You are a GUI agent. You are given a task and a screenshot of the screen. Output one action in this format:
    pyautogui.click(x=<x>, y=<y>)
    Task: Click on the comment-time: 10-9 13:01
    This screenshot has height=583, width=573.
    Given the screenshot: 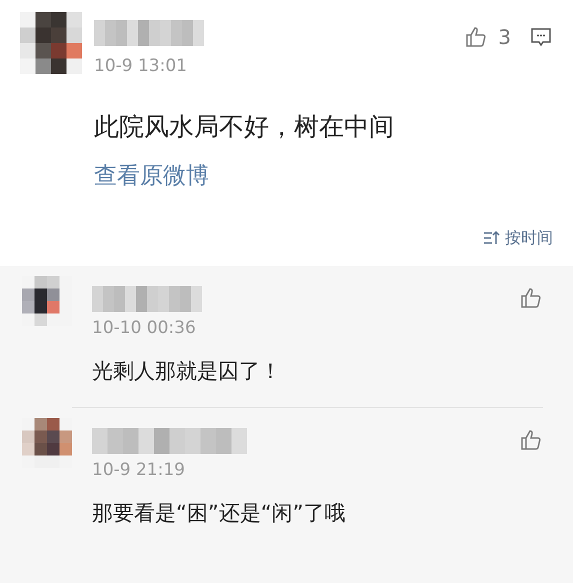 What is the action you would take?
    pyautogui.click(x=141, y=66)
    